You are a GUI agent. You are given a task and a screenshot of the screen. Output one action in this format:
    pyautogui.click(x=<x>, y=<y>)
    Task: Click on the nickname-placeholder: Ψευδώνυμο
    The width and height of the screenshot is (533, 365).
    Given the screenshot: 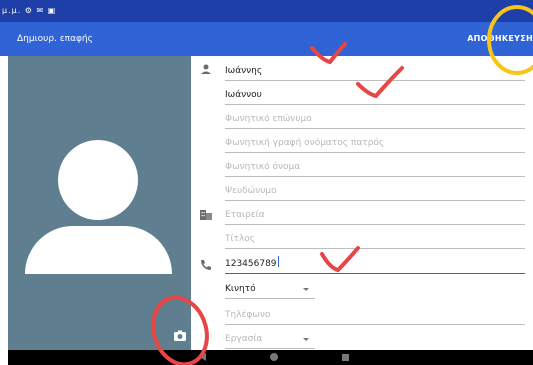 What is the action you would take?
    pyautogui.click(x=251, y=191)
    